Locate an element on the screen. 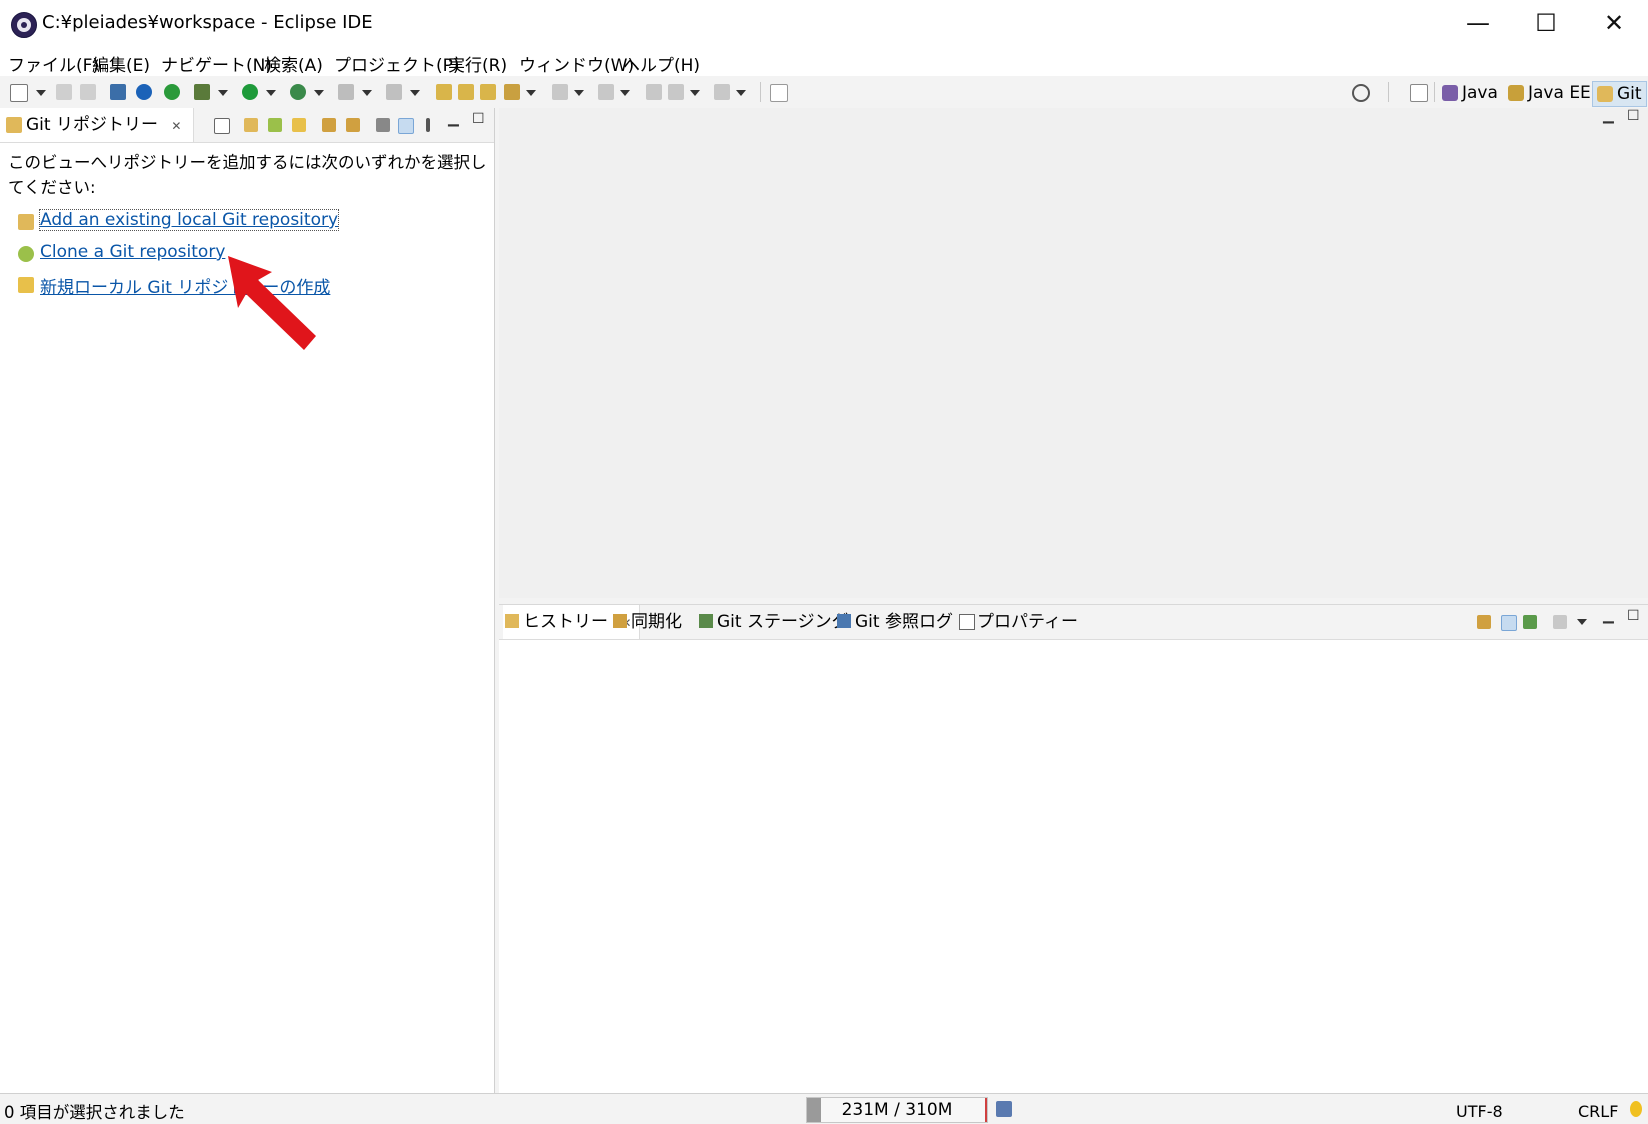  history-link-icon is located at coordinates (1509, 623).